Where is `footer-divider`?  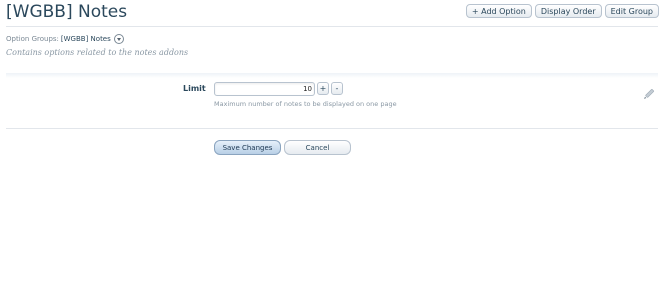 footer-divider is located at coordinates (332, 128).